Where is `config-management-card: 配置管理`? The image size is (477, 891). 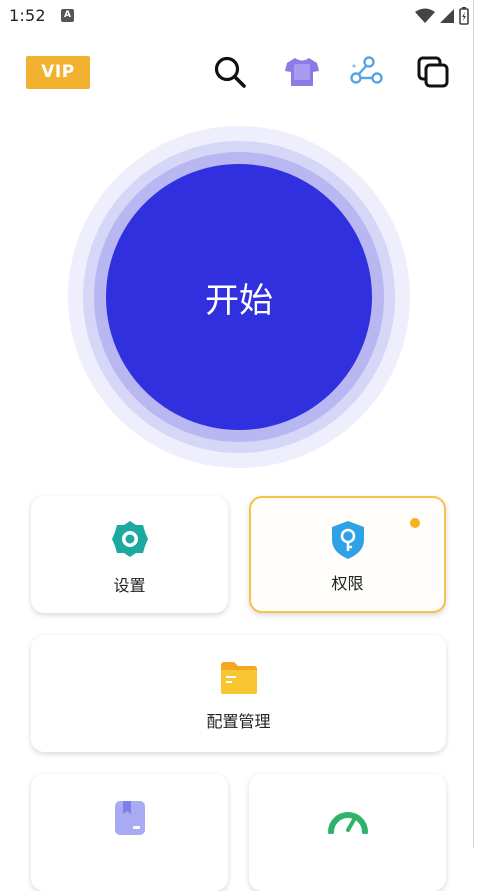
config-management-card: 配置管理 is located at coordinates (238, 693).